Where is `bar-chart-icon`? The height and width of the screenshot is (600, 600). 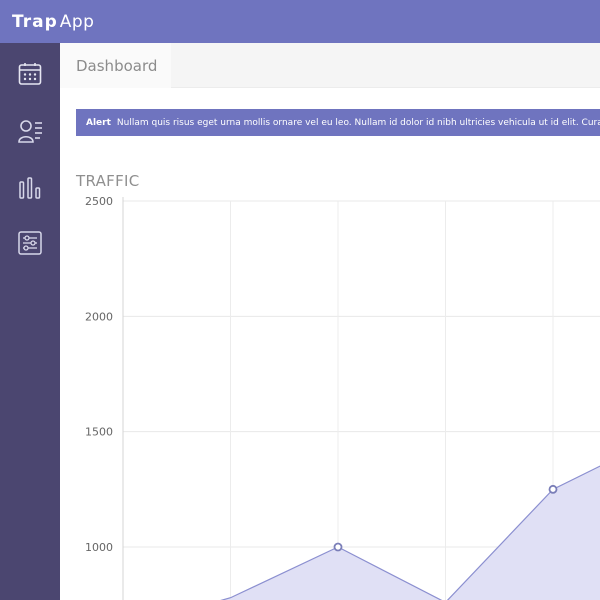 bar-chart-icon is located at coordinates (30, 188).